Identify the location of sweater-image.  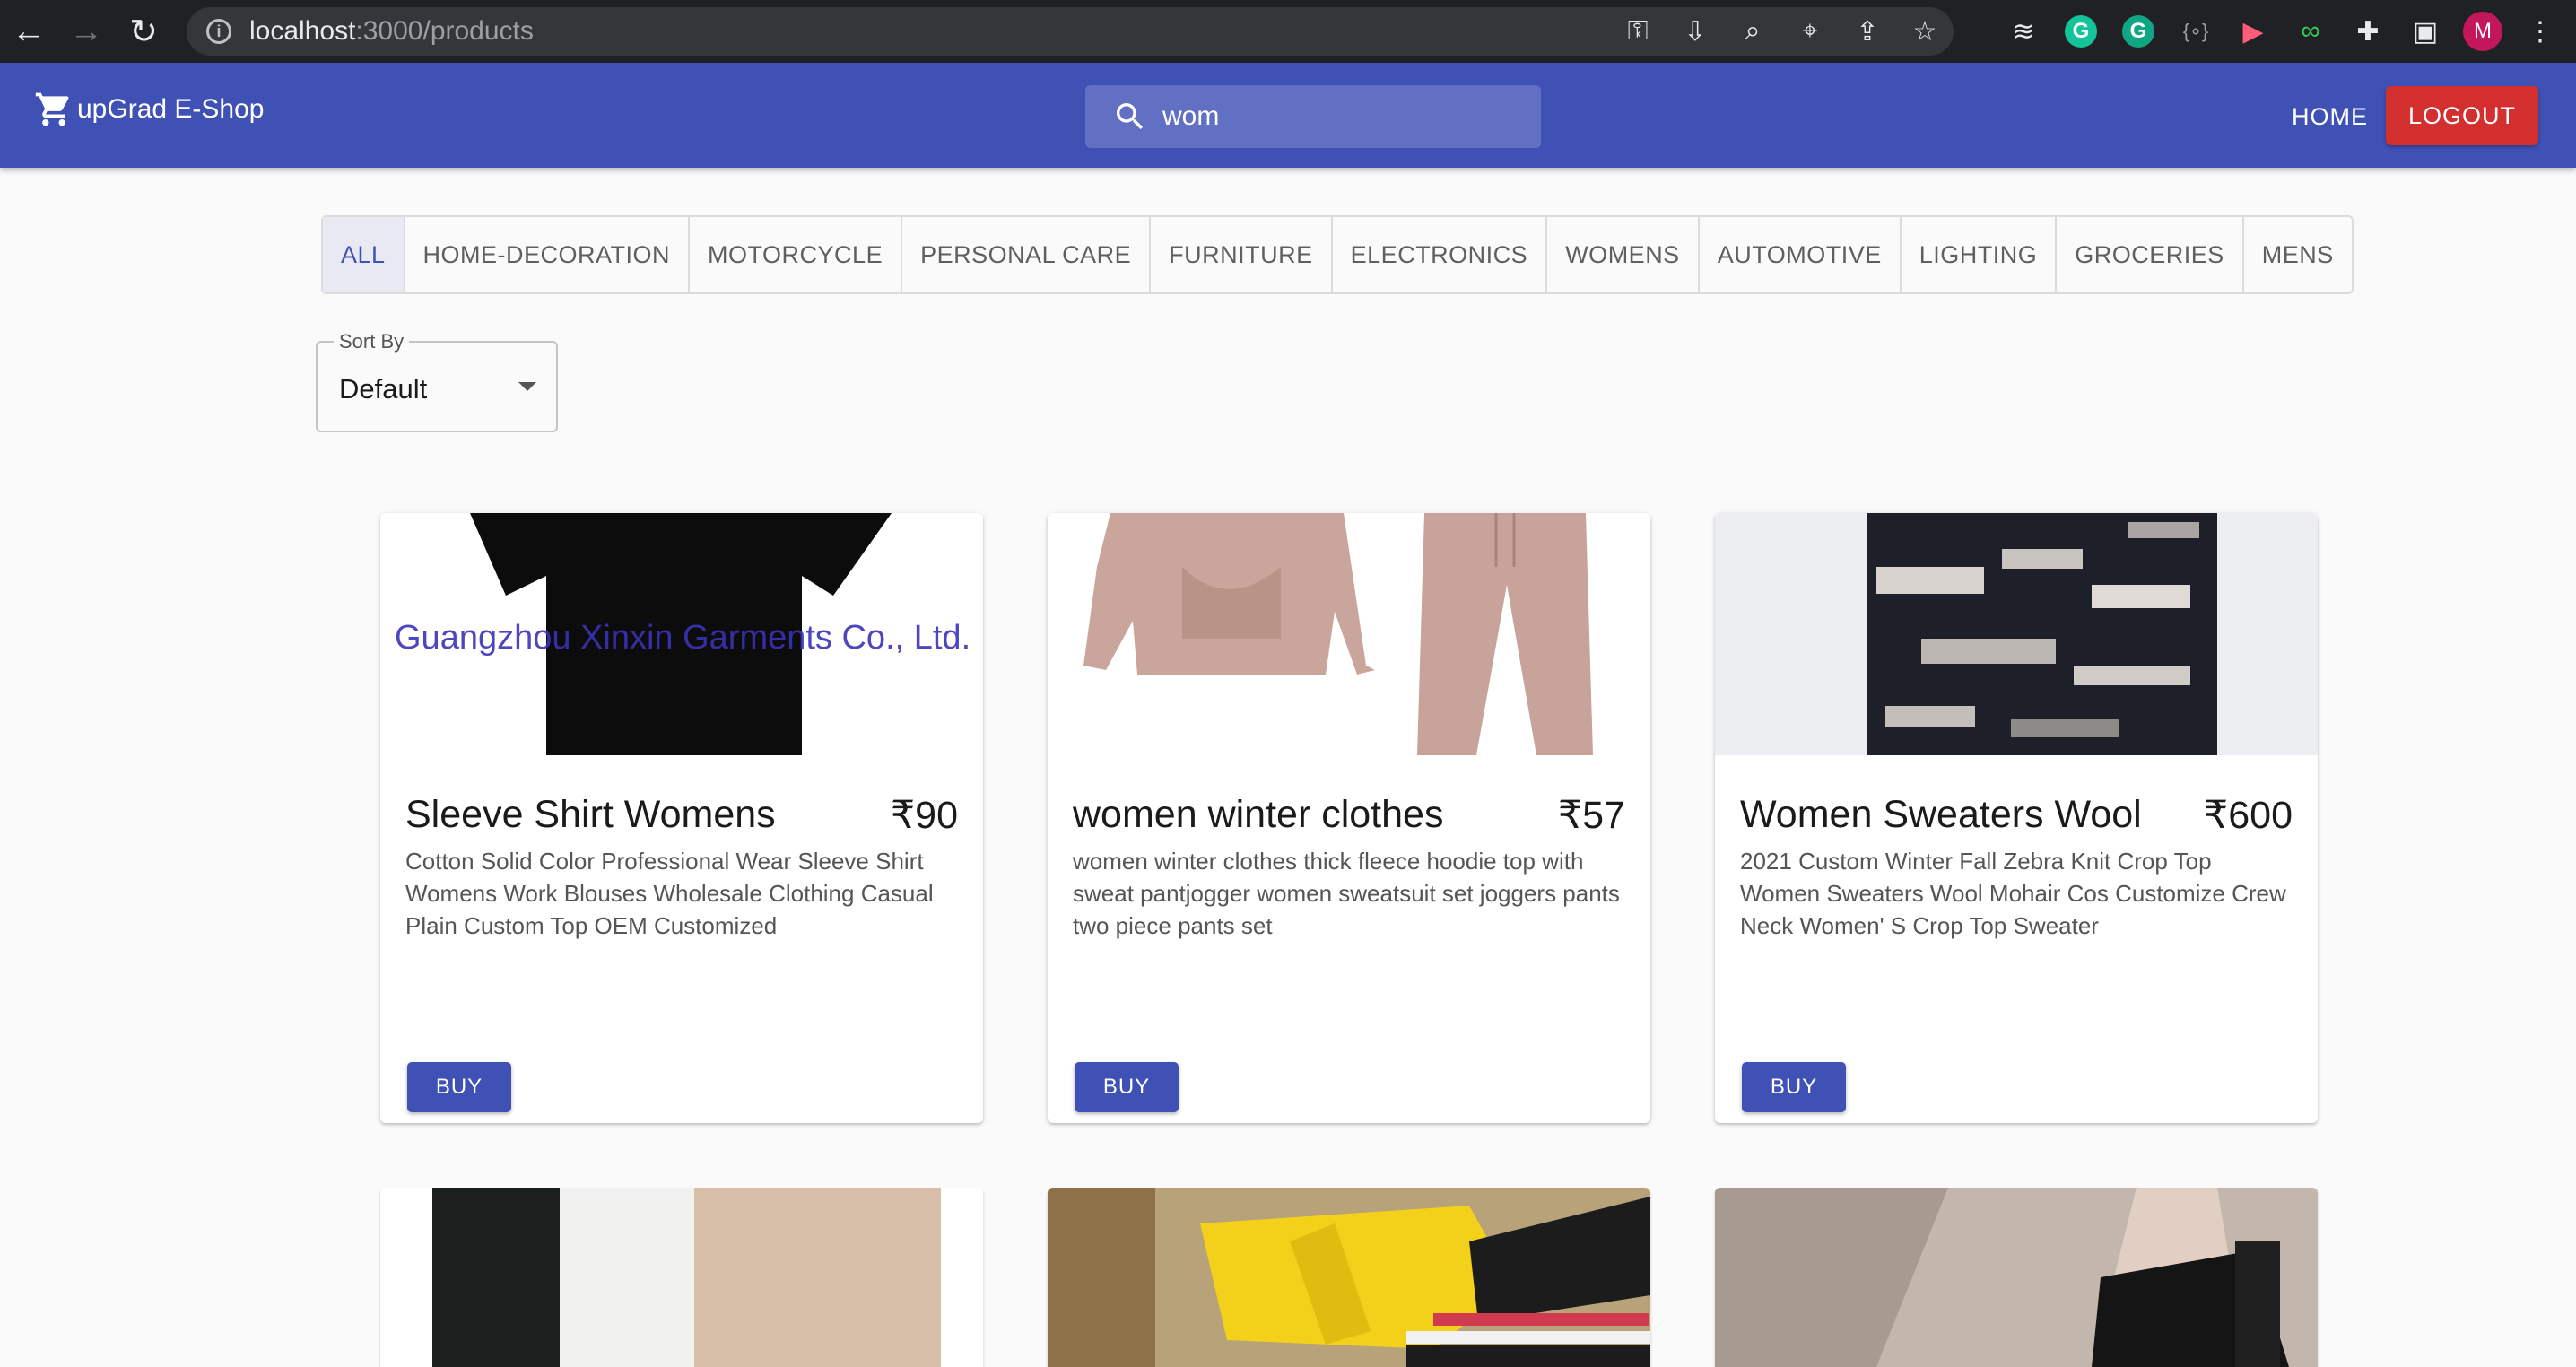
(2042, 634).